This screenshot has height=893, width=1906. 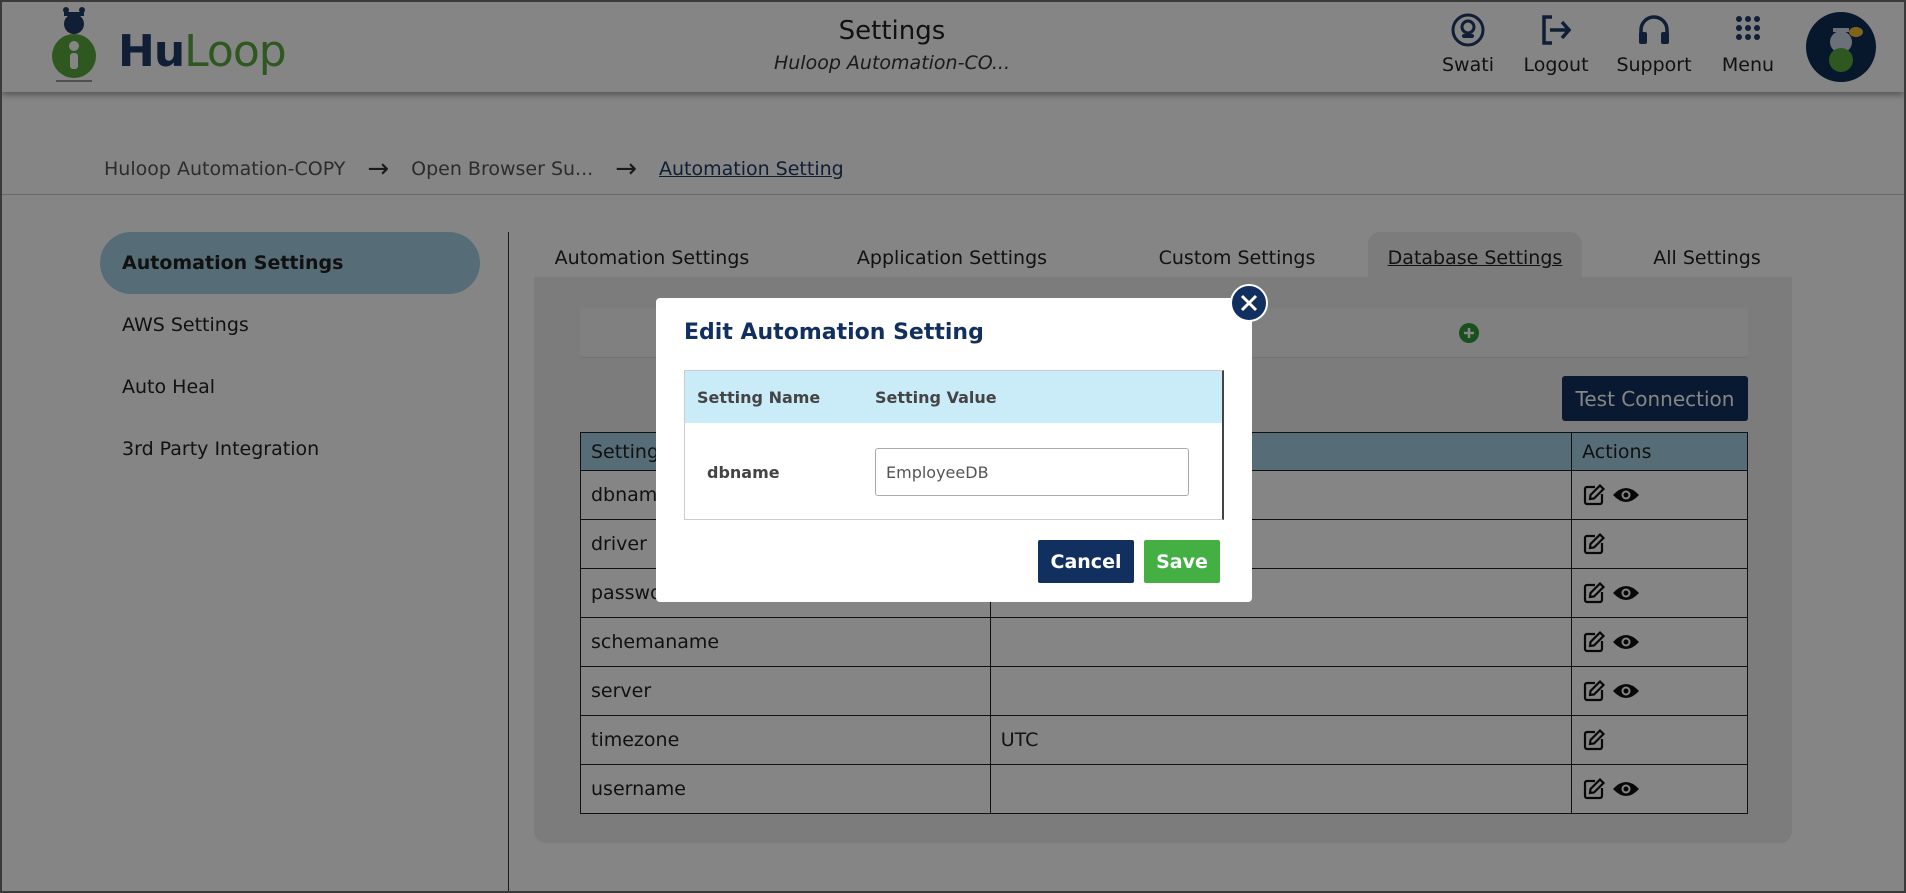 I want to click on modal-title: Edit Automation Setting, so click(x=834, y=332).